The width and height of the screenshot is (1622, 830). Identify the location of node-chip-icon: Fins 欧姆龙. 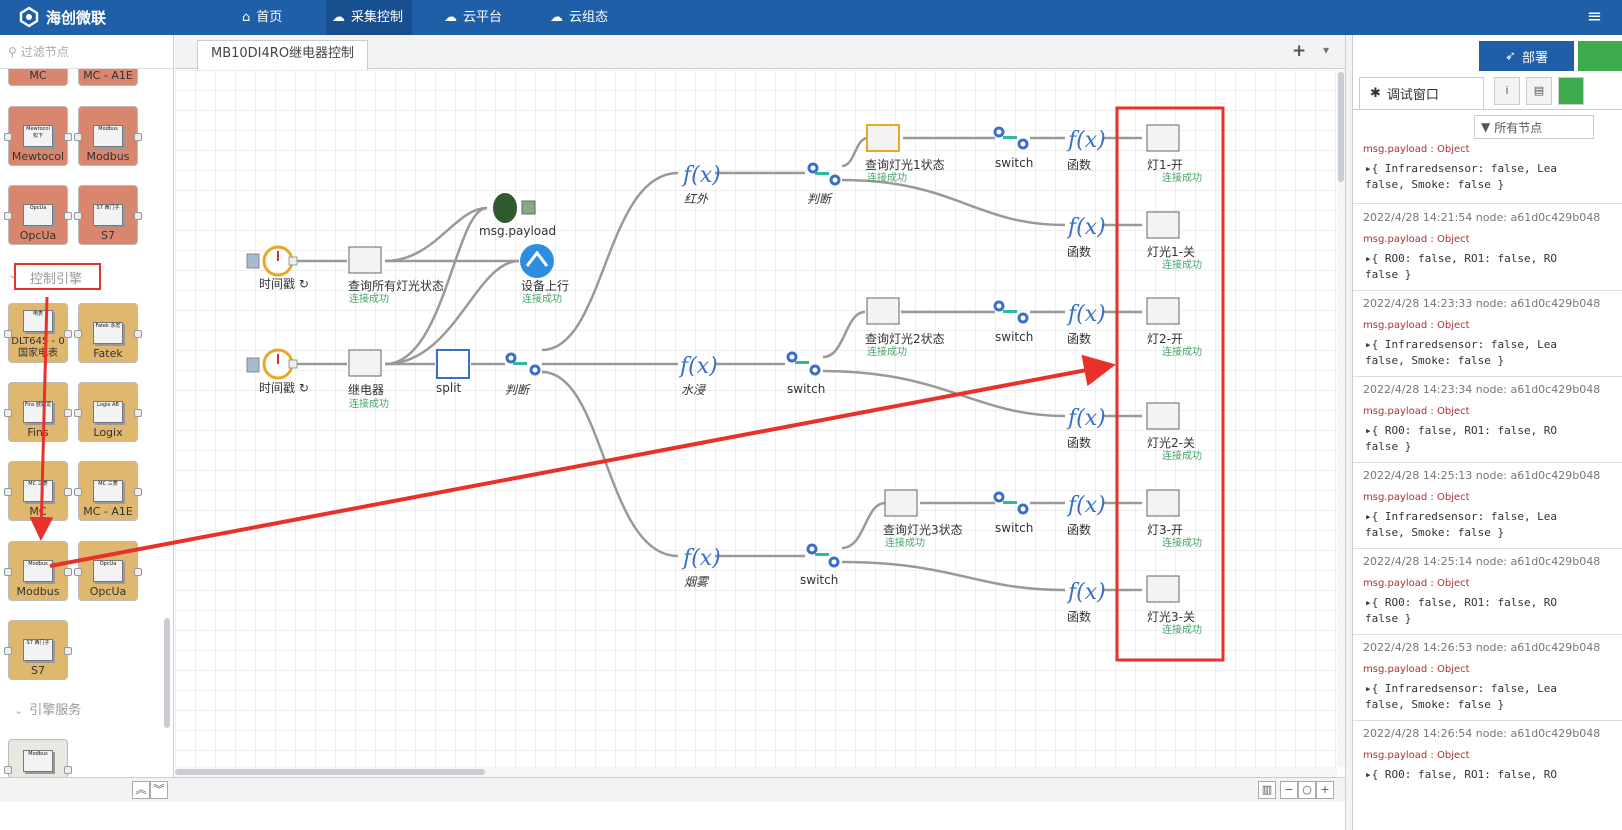
(38, 412).